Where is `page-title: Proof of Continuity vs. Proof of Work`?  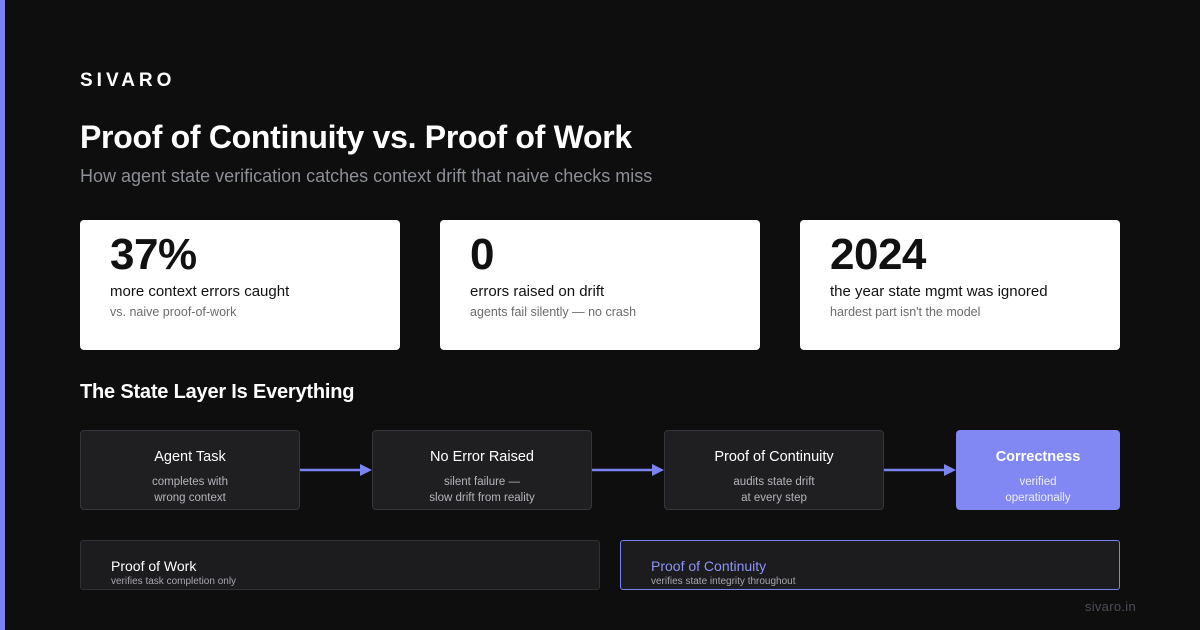 page-title: Proof of Continuity vs. Proof of Work is located at coordinates (356, 137).